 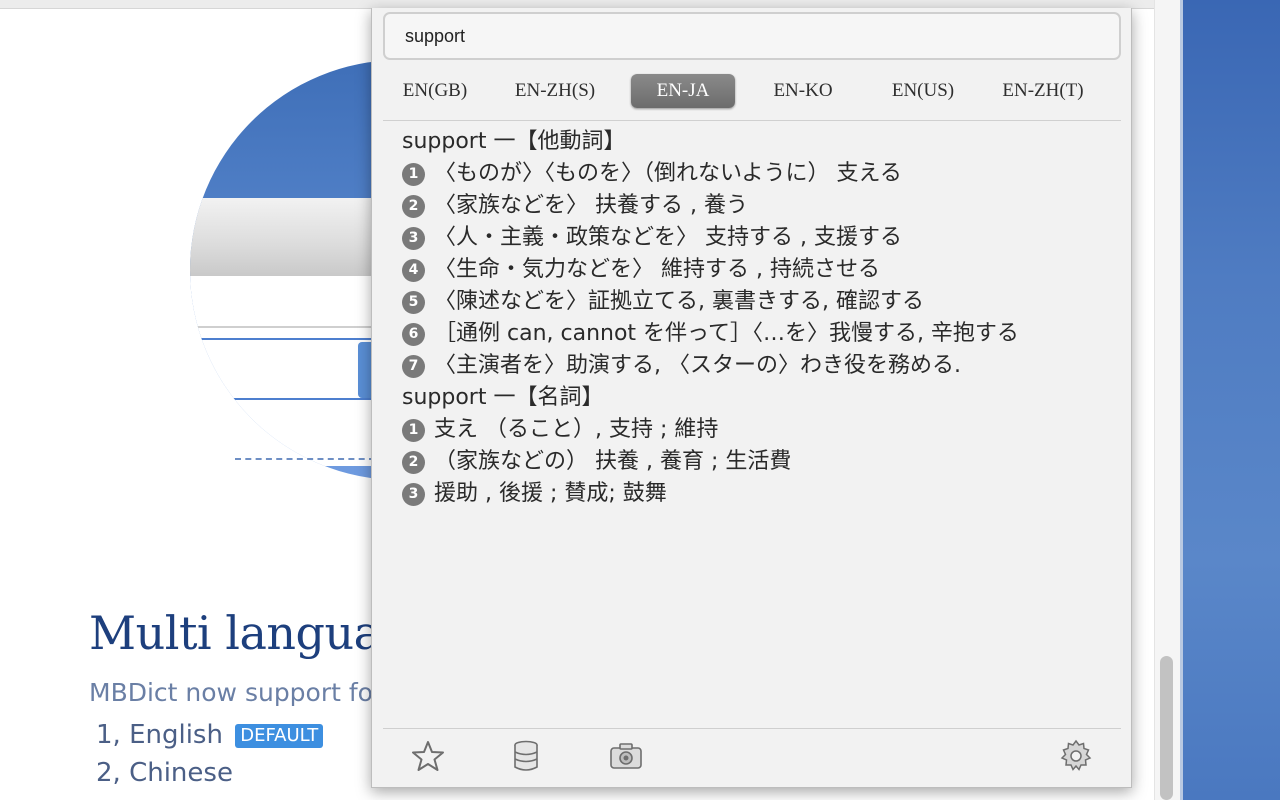 What do you see at coordinates (413, 302) in the screenshot?
I see `sense-number: 5` at bounding box center [413, 302].